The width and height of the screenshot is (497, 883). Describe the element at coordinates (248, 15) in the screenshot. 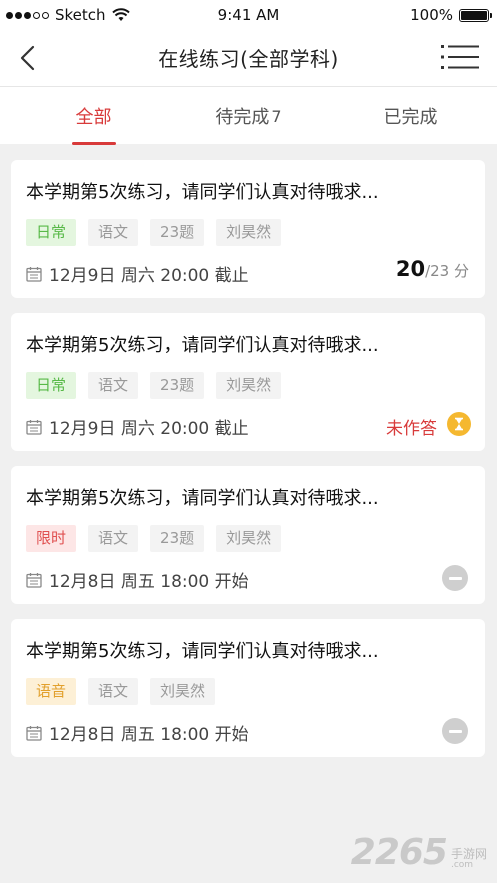

I see `status-bar: Sketch 9:41 AM 100%` at that location.